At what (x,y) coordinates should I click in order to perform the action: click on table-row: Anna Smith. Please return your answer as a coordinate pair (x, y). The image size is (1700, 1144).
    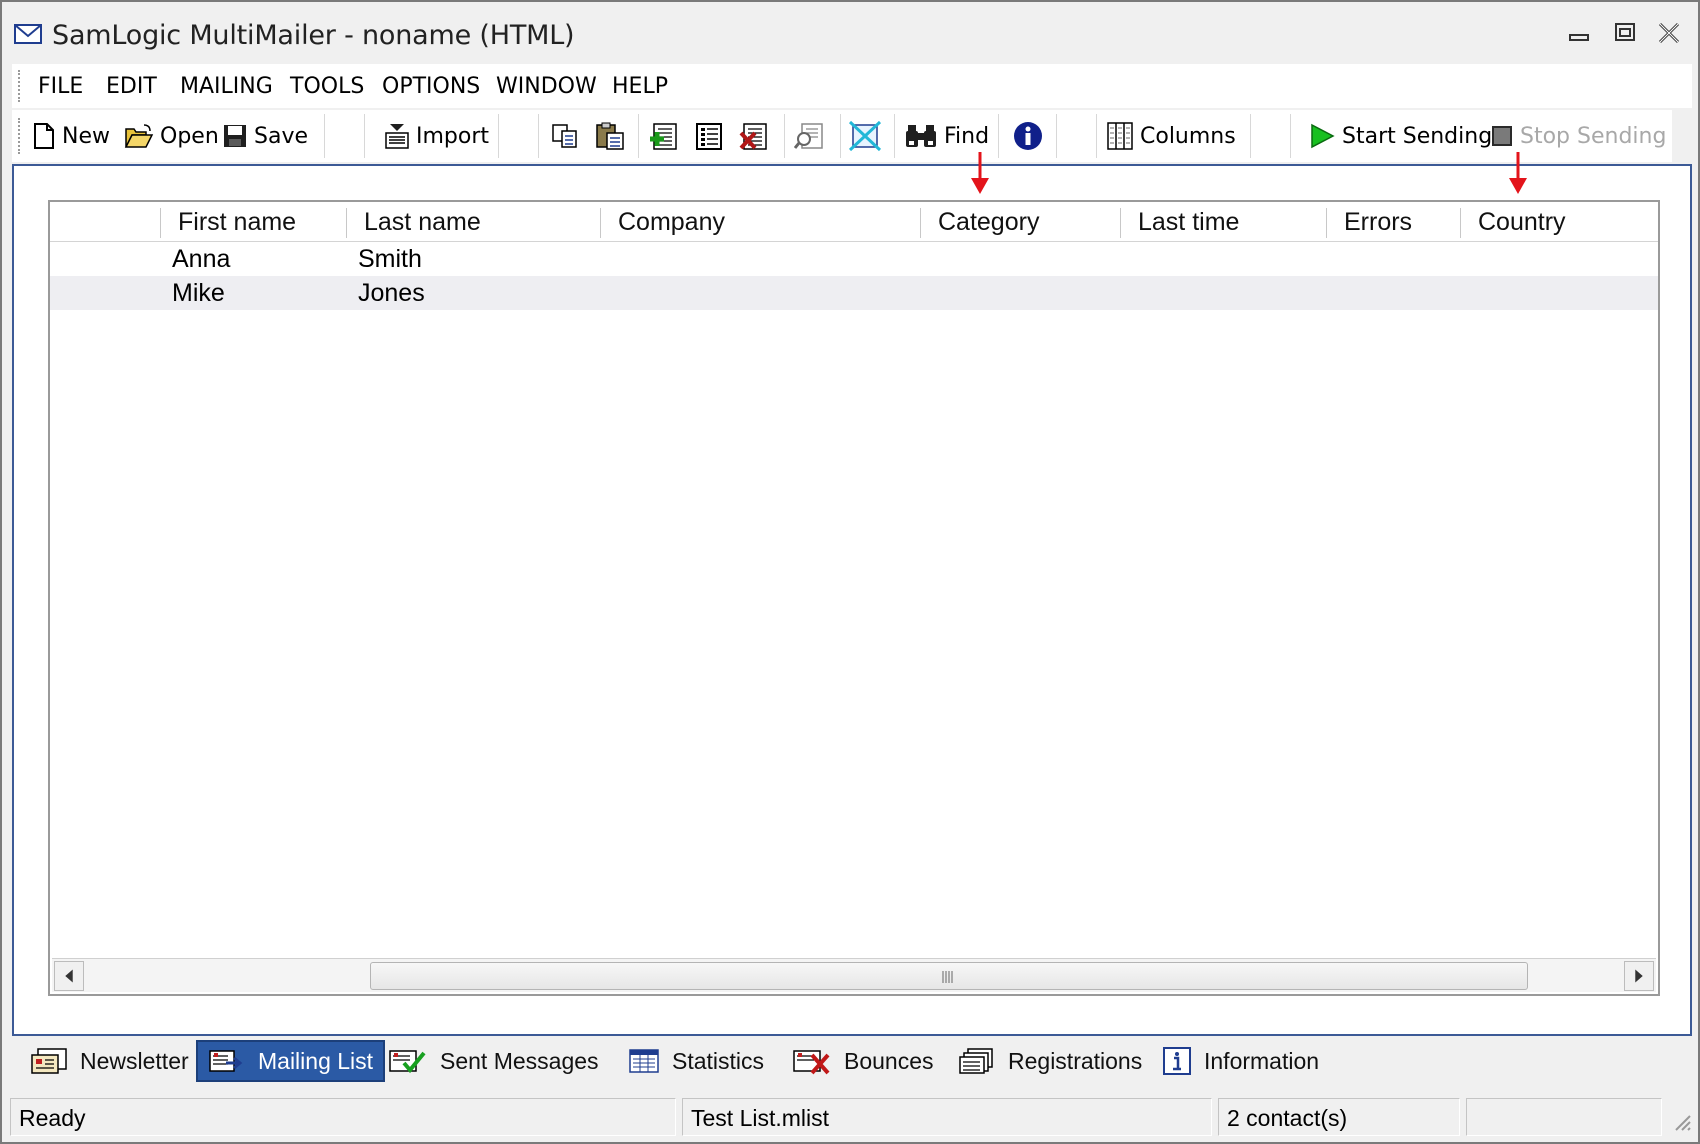
    Looking at the image, I should click on (854, 259).